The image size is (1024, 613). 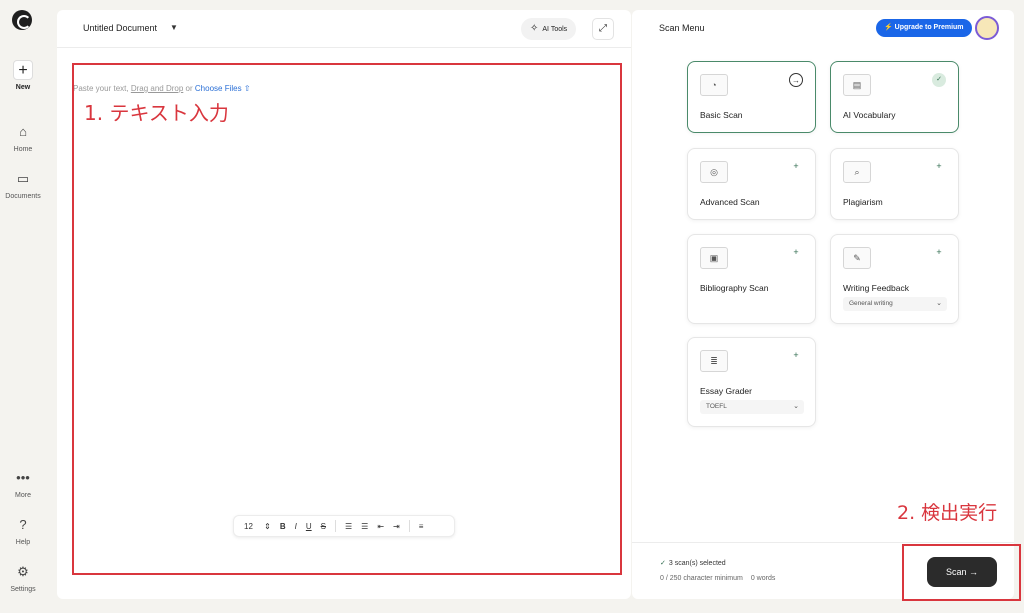 I want to click on scan-card-label: Writing Feedback, so click(x=876, y=288).